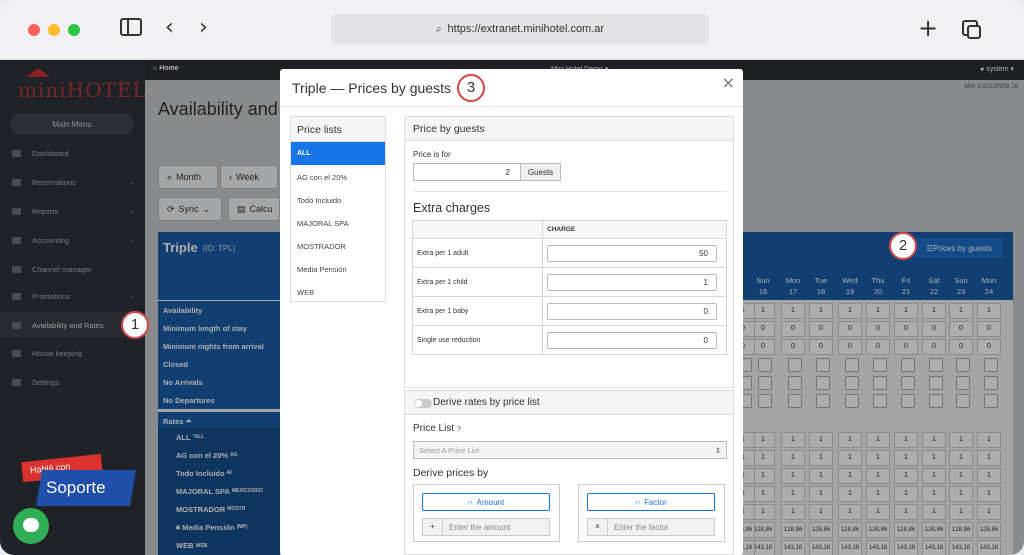  What do you see at coordinates (371, 88) in the screenshot?
I see `modal-title: Triple — Prices by guests` at bounding box center [371, 88].